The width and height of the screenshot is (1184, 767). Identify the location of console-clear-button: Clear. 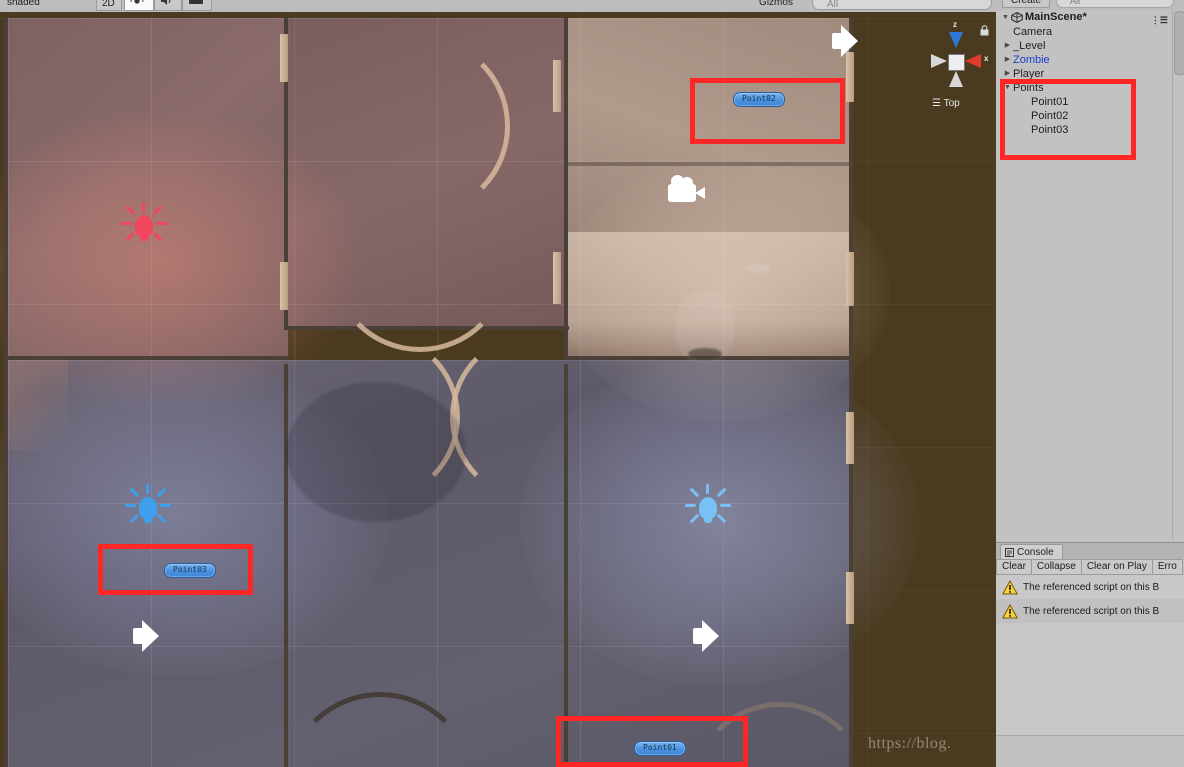
(1014, 567).